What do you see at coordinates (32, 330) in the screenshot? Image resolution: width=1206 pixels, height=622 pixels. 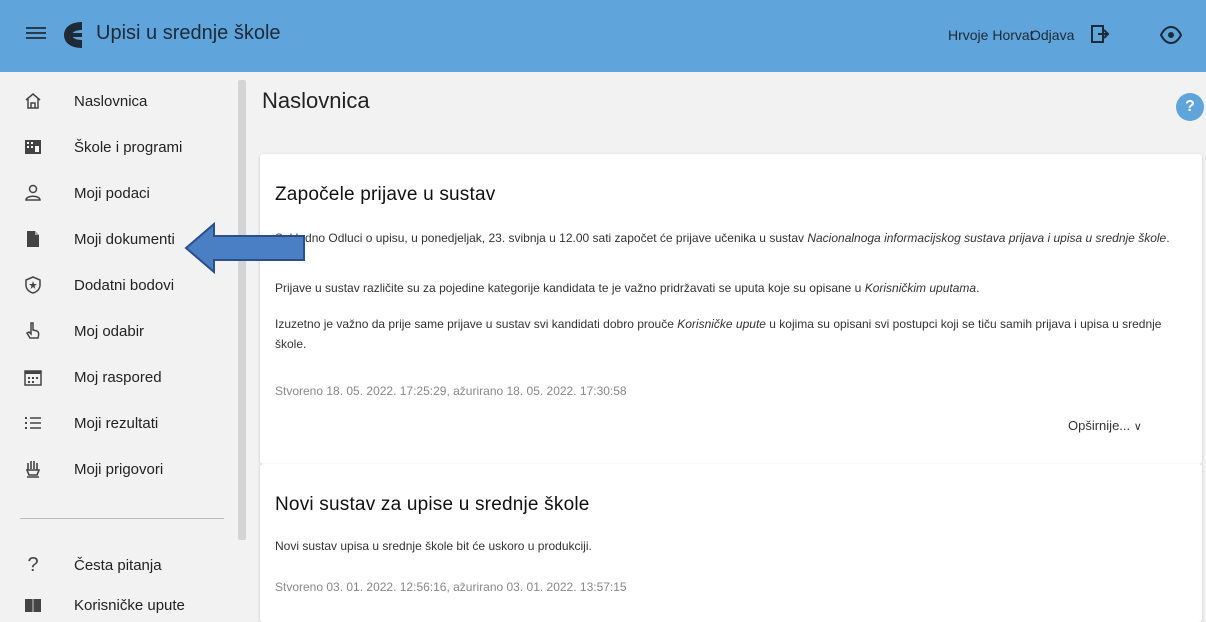 I see `hand-pointer-icon` at bounding box center [32, 330].